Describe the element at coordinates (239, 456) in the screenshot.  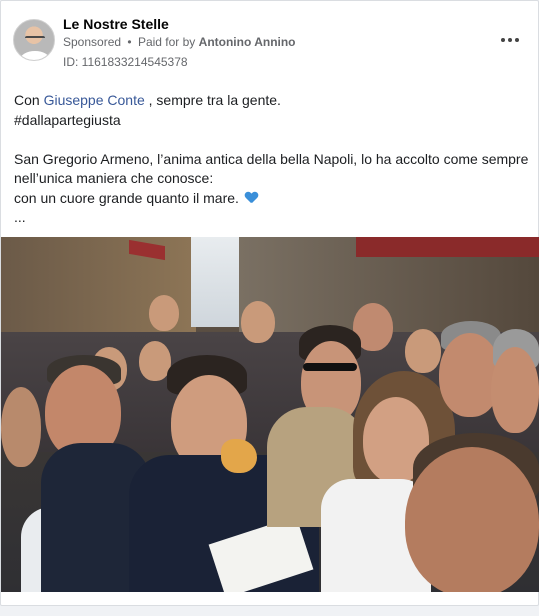
I see `photo-pastry` at that location.